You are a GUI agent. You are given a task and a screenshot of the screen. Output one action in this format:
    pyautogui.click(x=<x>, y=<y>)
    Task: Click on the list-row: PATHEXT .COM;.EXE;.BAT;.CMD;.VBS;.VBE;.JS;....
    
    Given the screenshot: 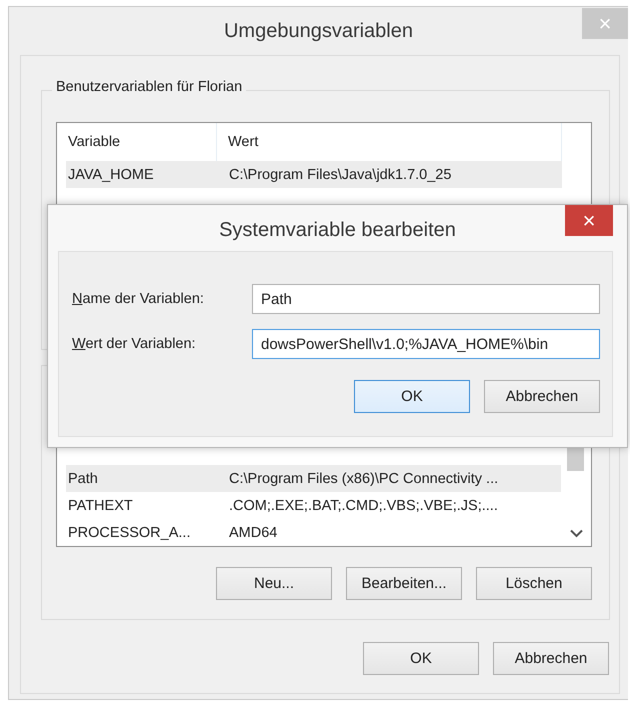 What is the action you would take?
    pyautogui.click(x=313, y=505)
    